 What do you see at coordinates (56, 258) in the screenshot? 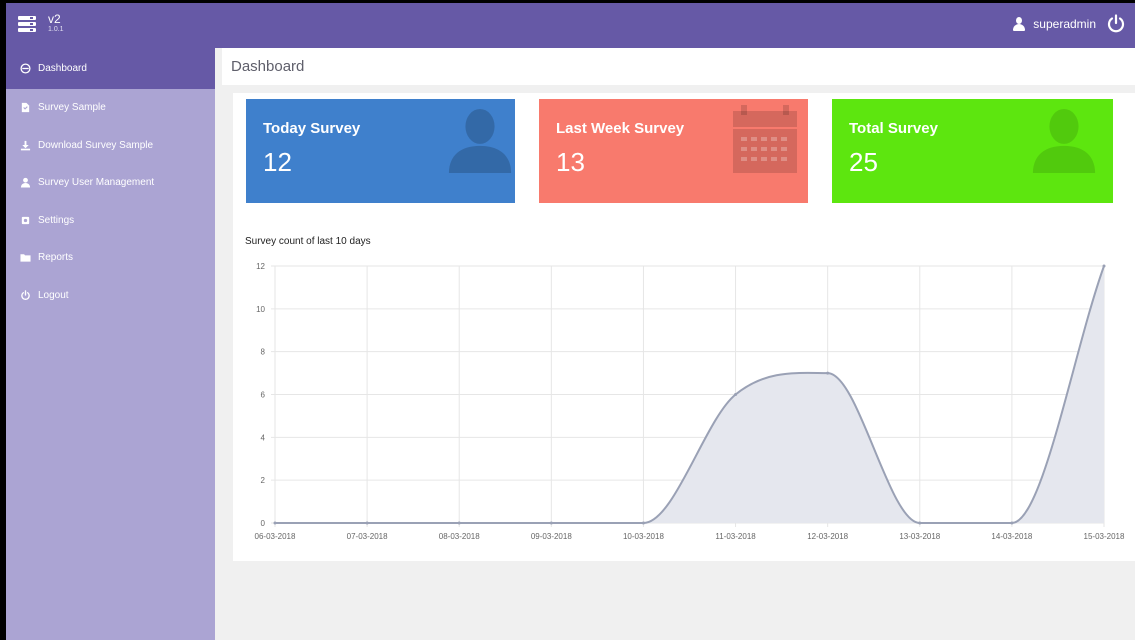
I see `sidebar-item-label: Reports` at bounding box center [56, 258].